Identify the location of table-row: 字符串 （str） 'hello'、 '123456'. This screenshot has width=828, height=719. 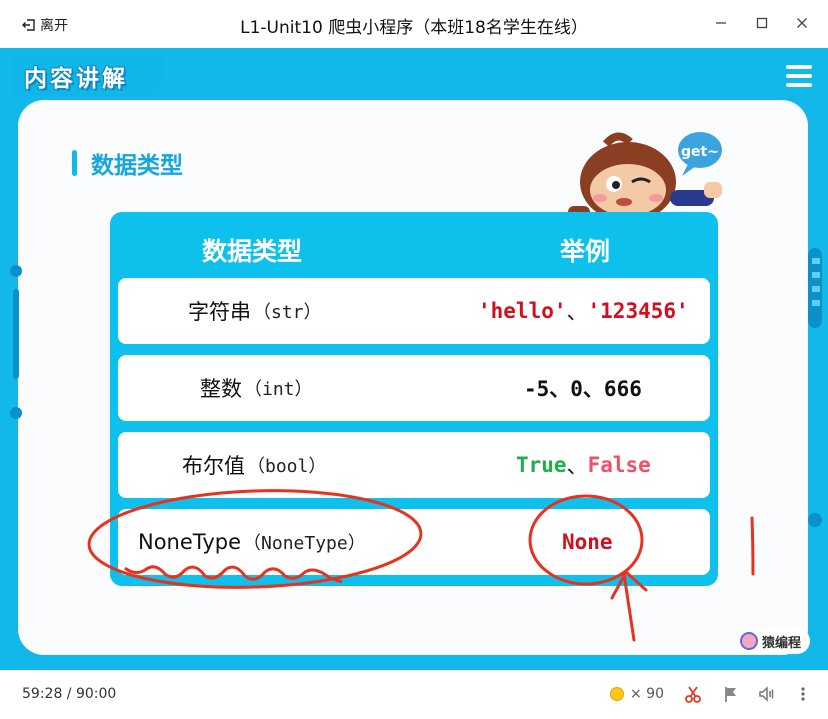
(414, 311).